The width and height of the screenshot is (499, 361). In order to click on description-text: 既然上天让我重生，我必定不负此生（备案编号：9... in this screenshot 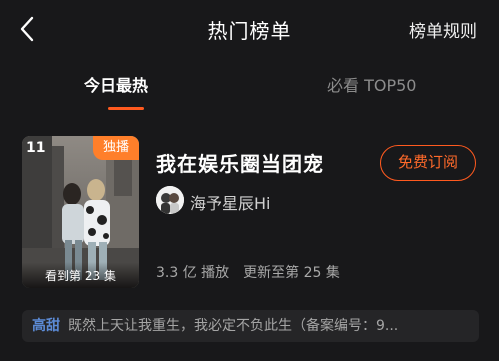, I will do `click(233, 326)`.